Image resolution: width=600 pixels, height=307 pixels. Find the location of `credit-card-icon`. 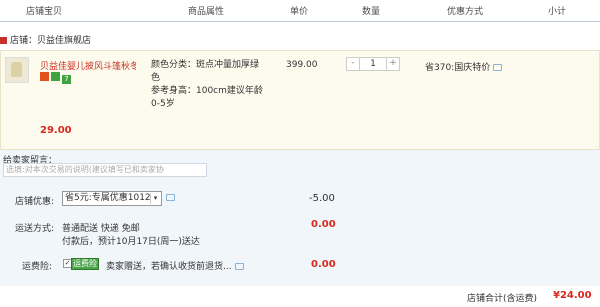

credit-card-icon is located at coordinates (44, 76).